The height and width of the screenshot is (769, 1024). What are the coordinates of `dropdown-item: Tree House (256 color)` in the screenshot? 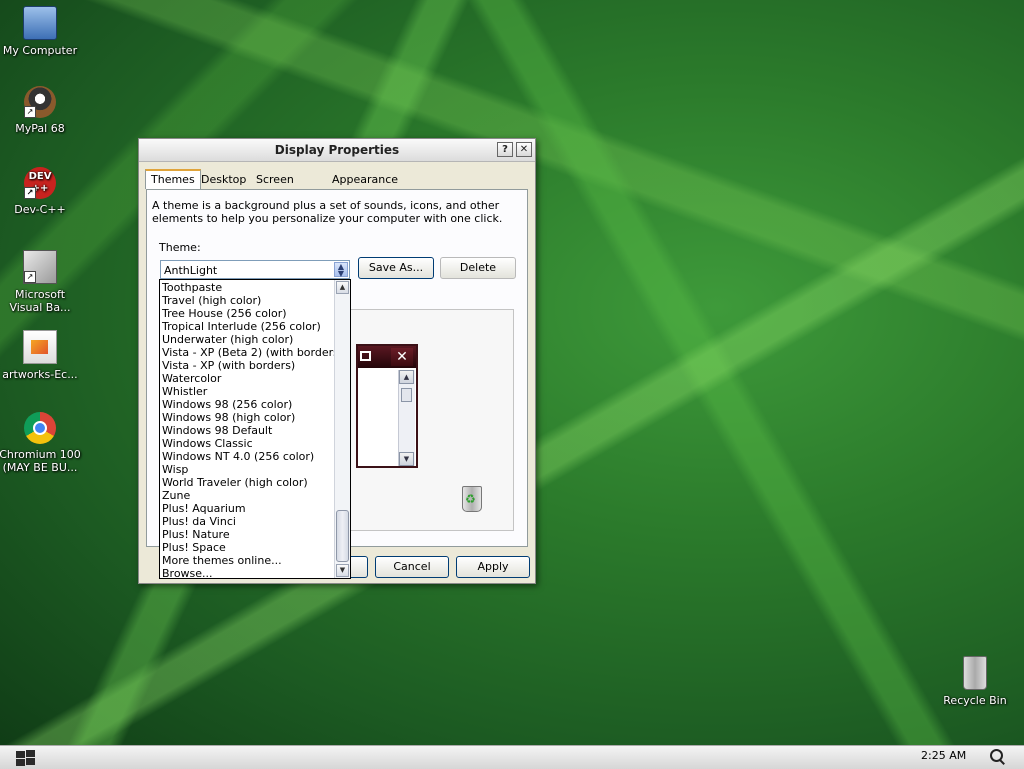 It's located at (248, 313).